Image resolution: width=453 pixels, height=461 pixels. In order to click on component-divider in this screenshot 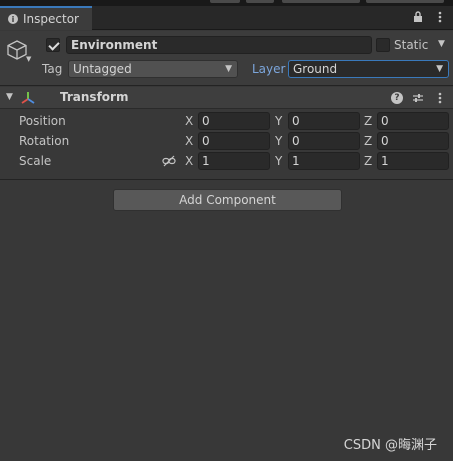, I will do `click(226, 179)`.